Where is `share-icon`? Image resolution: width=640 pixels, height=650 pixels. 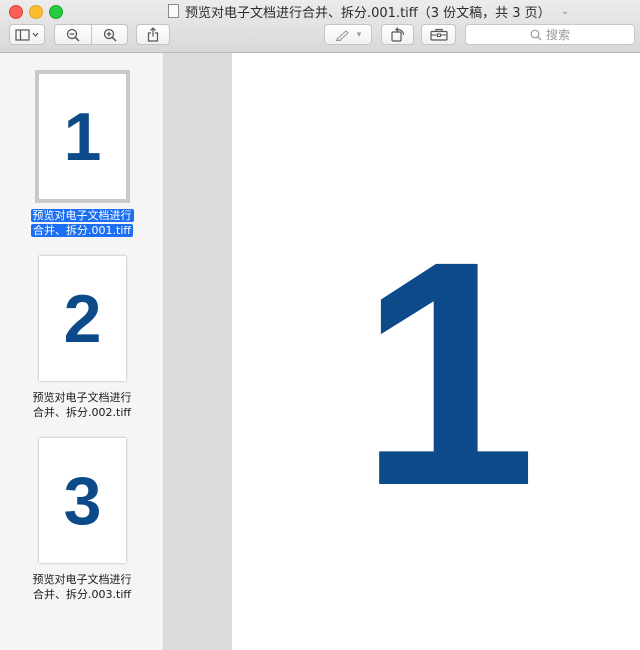
share-icon is located at coordinates (153, 34).